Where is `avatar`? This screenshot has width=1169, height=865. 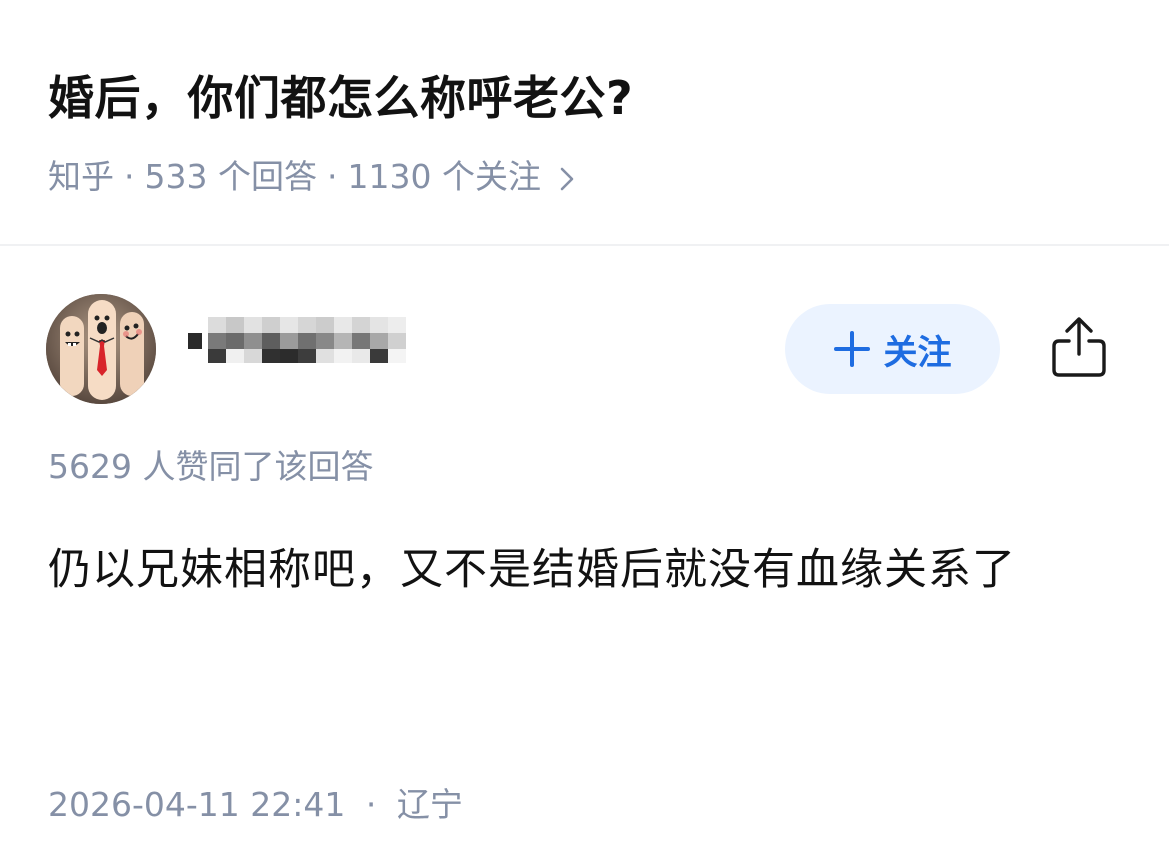 avatar is located at coordinates (101, 349).